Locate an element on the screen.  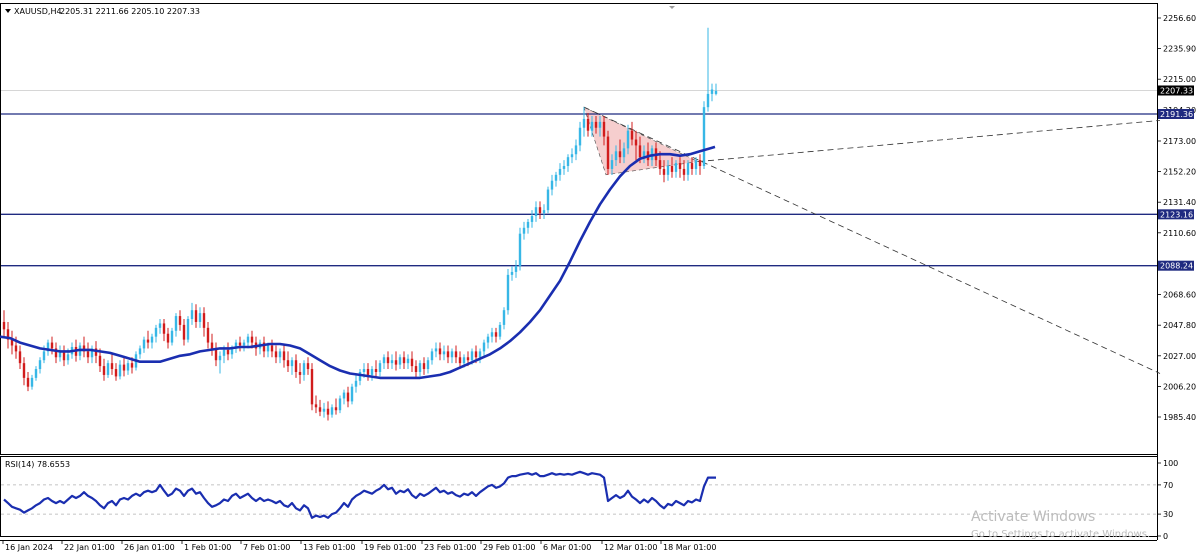
chevron-down-icon is located at coordinates (8, 11).